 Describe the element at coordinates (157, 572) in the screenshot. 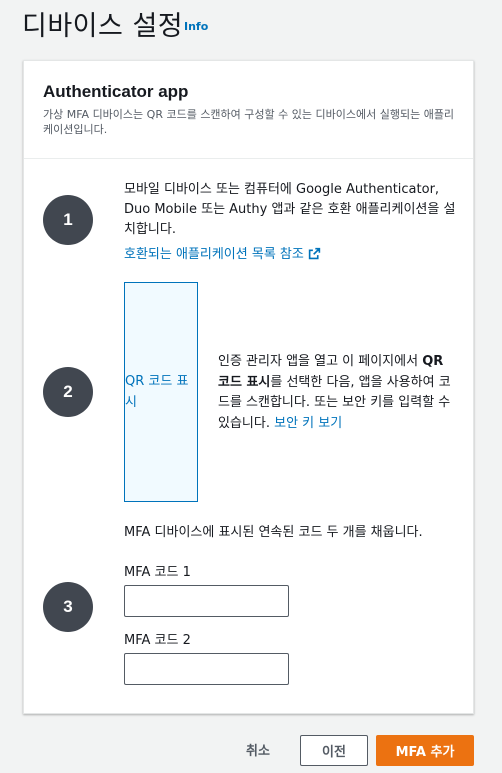

I see `mfa-code-1-label: MFA 코드 1` at that location.